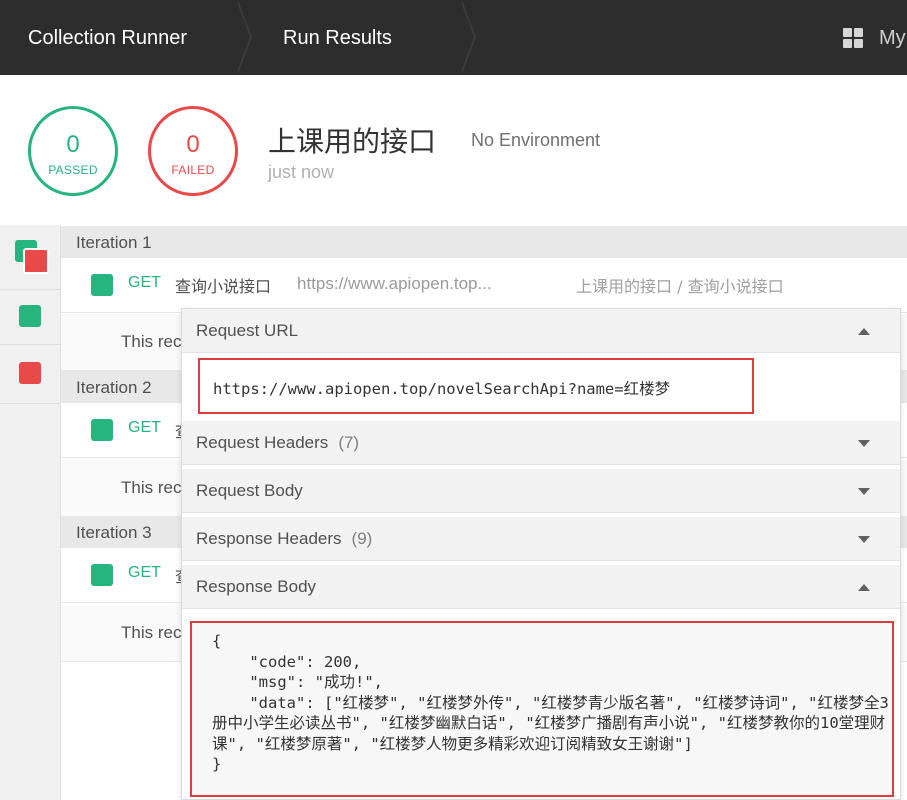 Image resolution: width=907 pixels, height=800 pixels. Describe the element at coordinates (30, 512) in the screenshot. I see `iteration-rail` at that location.